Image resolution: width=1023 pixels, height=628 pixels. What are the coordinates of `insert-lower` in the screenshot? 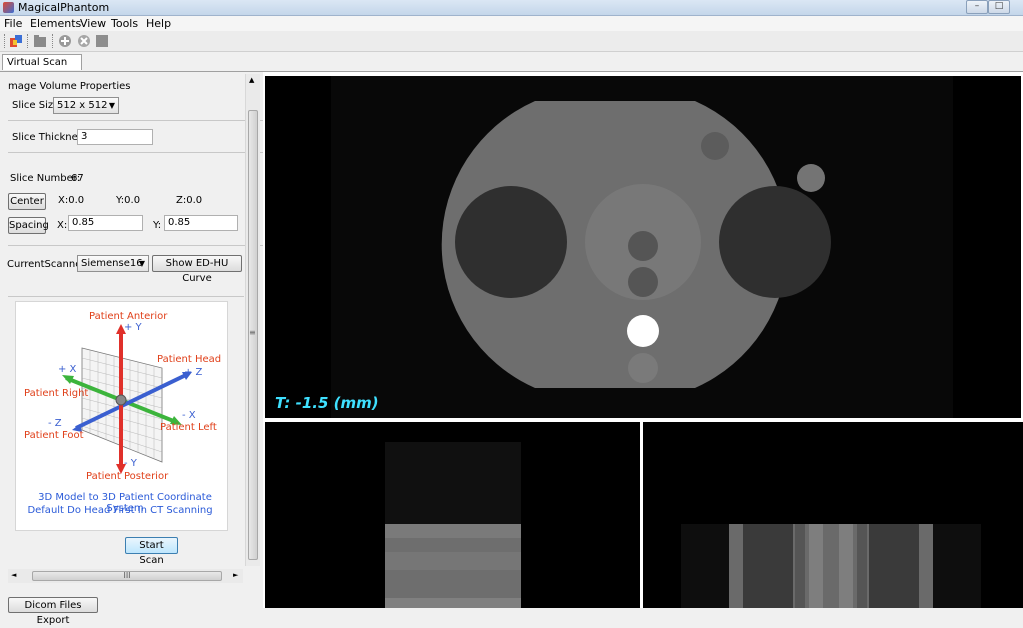 It's located at (643, 282).